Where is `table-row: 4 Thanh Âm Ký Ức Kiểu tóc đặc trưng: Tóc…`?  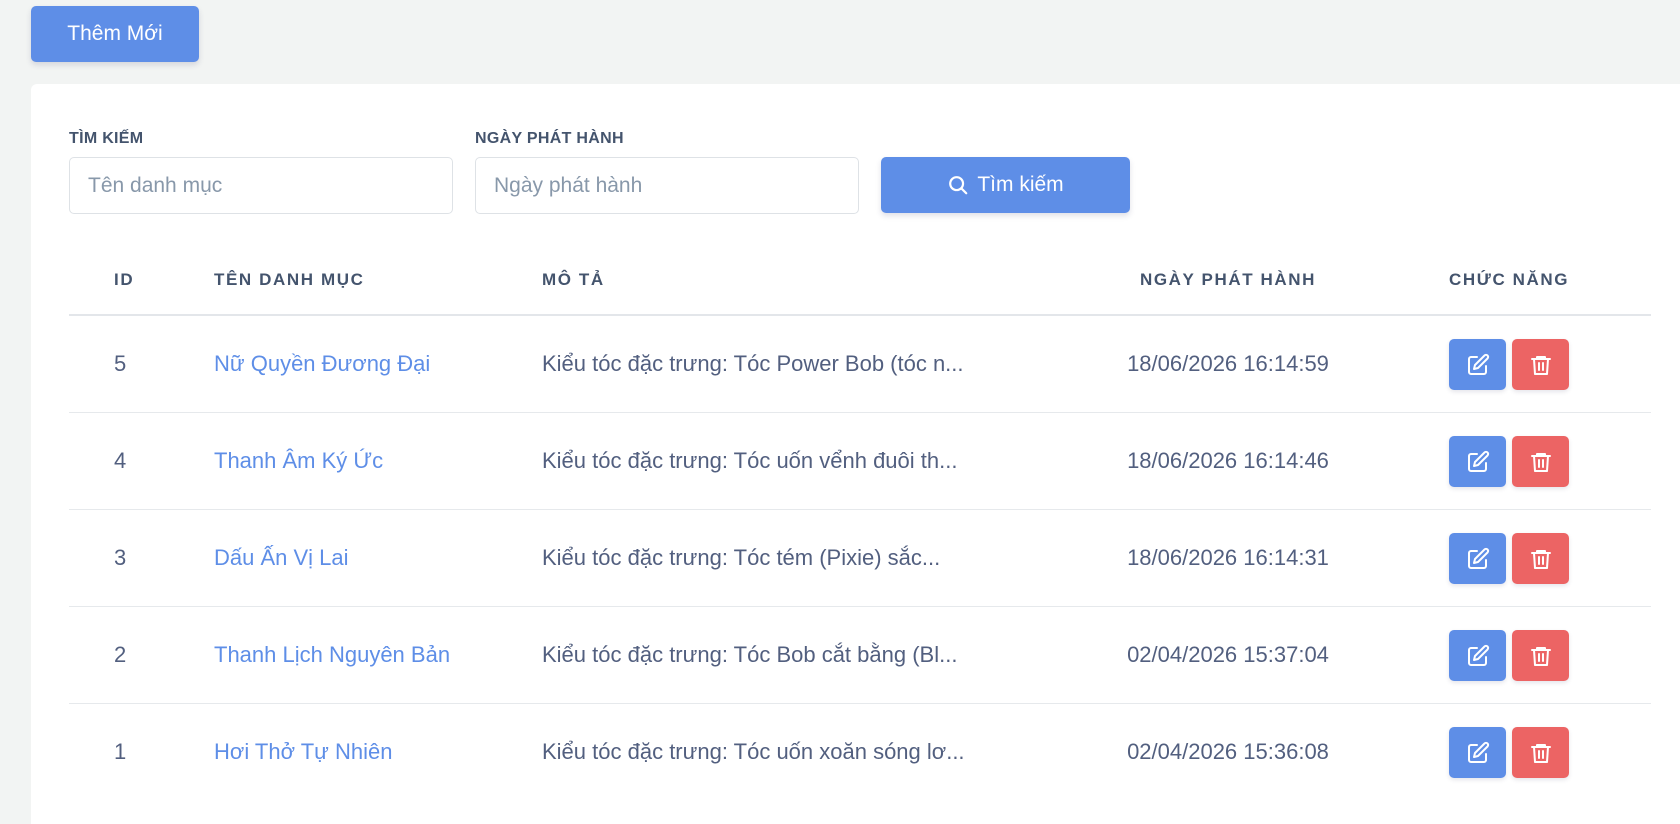
table-row: 4 Thanh Âm Ký Ức Kiểu tóc đặc trưng: Tóc… is located at coordinates (860, 461).